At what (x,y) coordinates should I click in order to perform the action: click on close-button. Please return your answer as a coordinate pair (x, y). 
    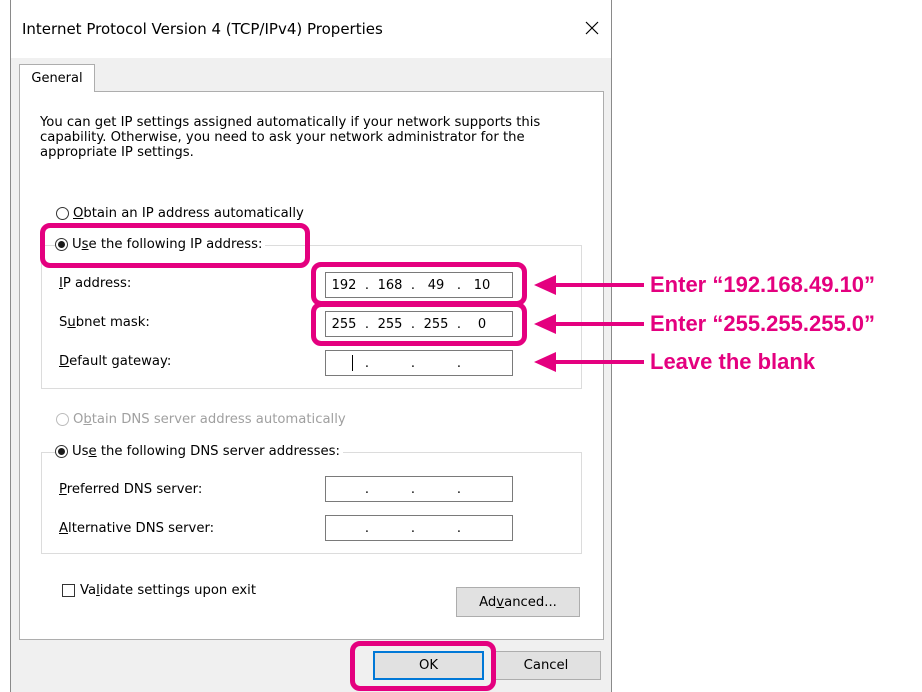
    Looking at the image, I should click on (592, 28).